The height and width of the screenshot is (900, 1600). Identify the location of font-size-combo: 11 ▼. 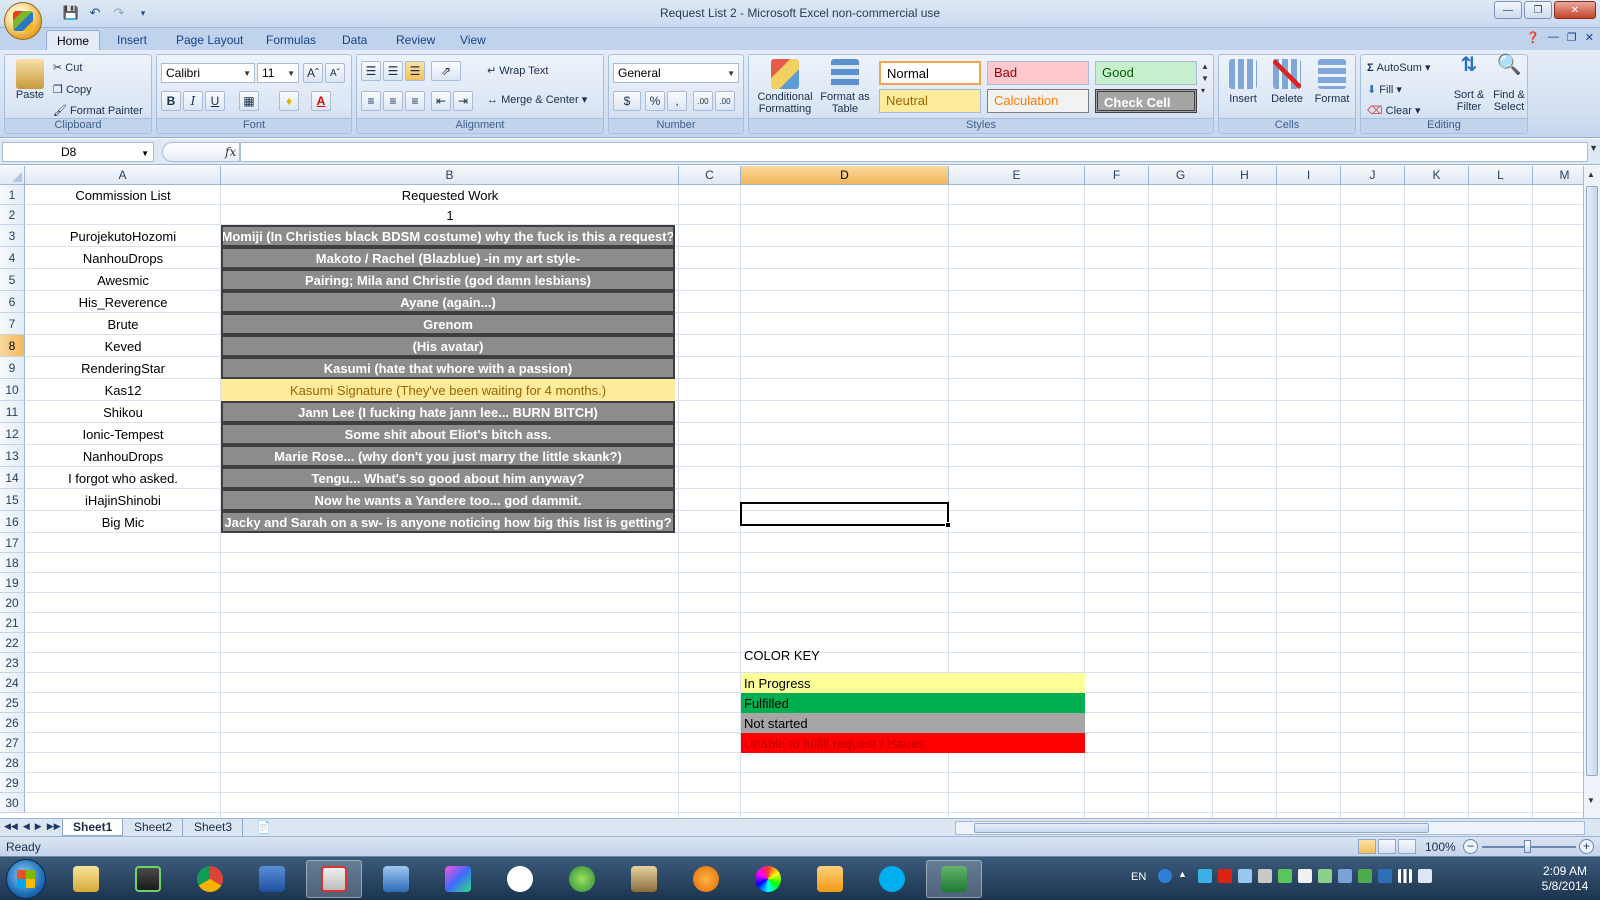
(278, 73).